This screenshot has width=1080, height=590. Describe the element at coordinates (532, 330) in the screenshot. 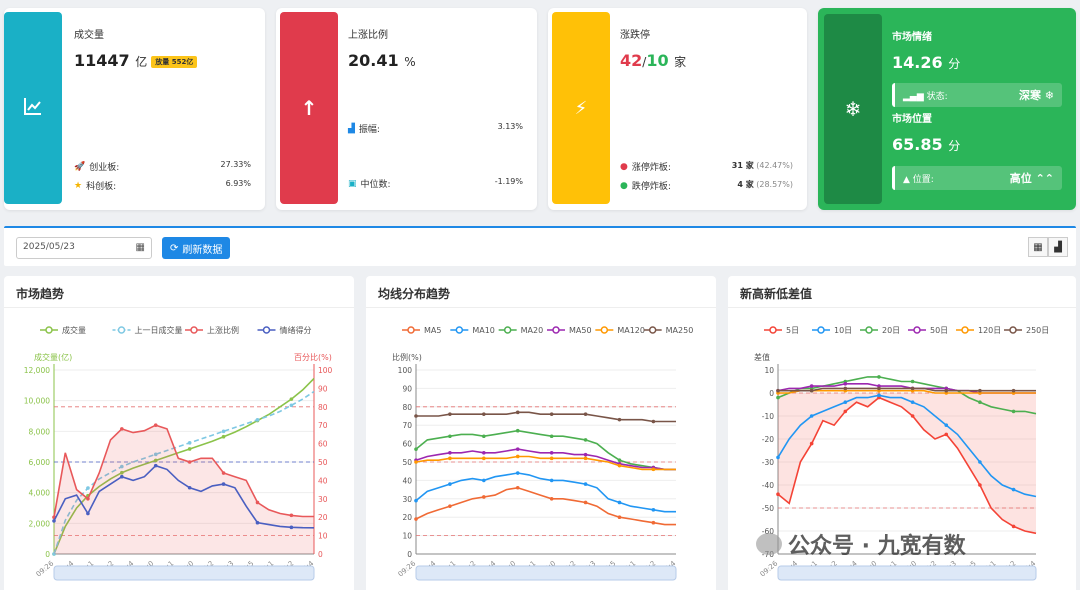

I see `legend-label: MA20` at that location.